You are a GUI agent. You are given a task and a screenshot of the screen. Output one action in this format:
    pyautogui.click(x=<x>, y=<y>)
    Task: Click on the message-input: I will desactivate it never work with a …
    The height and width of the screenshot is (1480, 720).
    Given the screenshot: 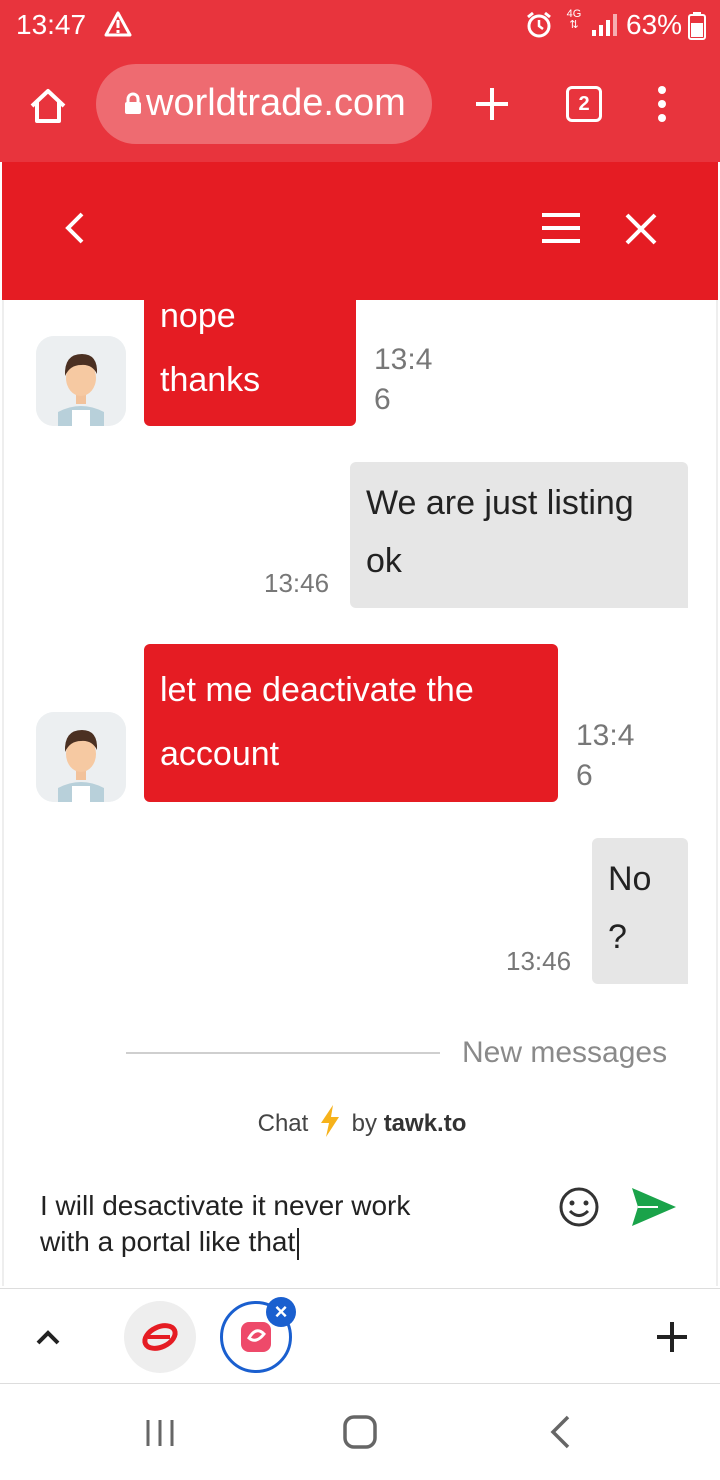 What is the action you would take?
    pyautogui.click(x=280, y=1224)
    